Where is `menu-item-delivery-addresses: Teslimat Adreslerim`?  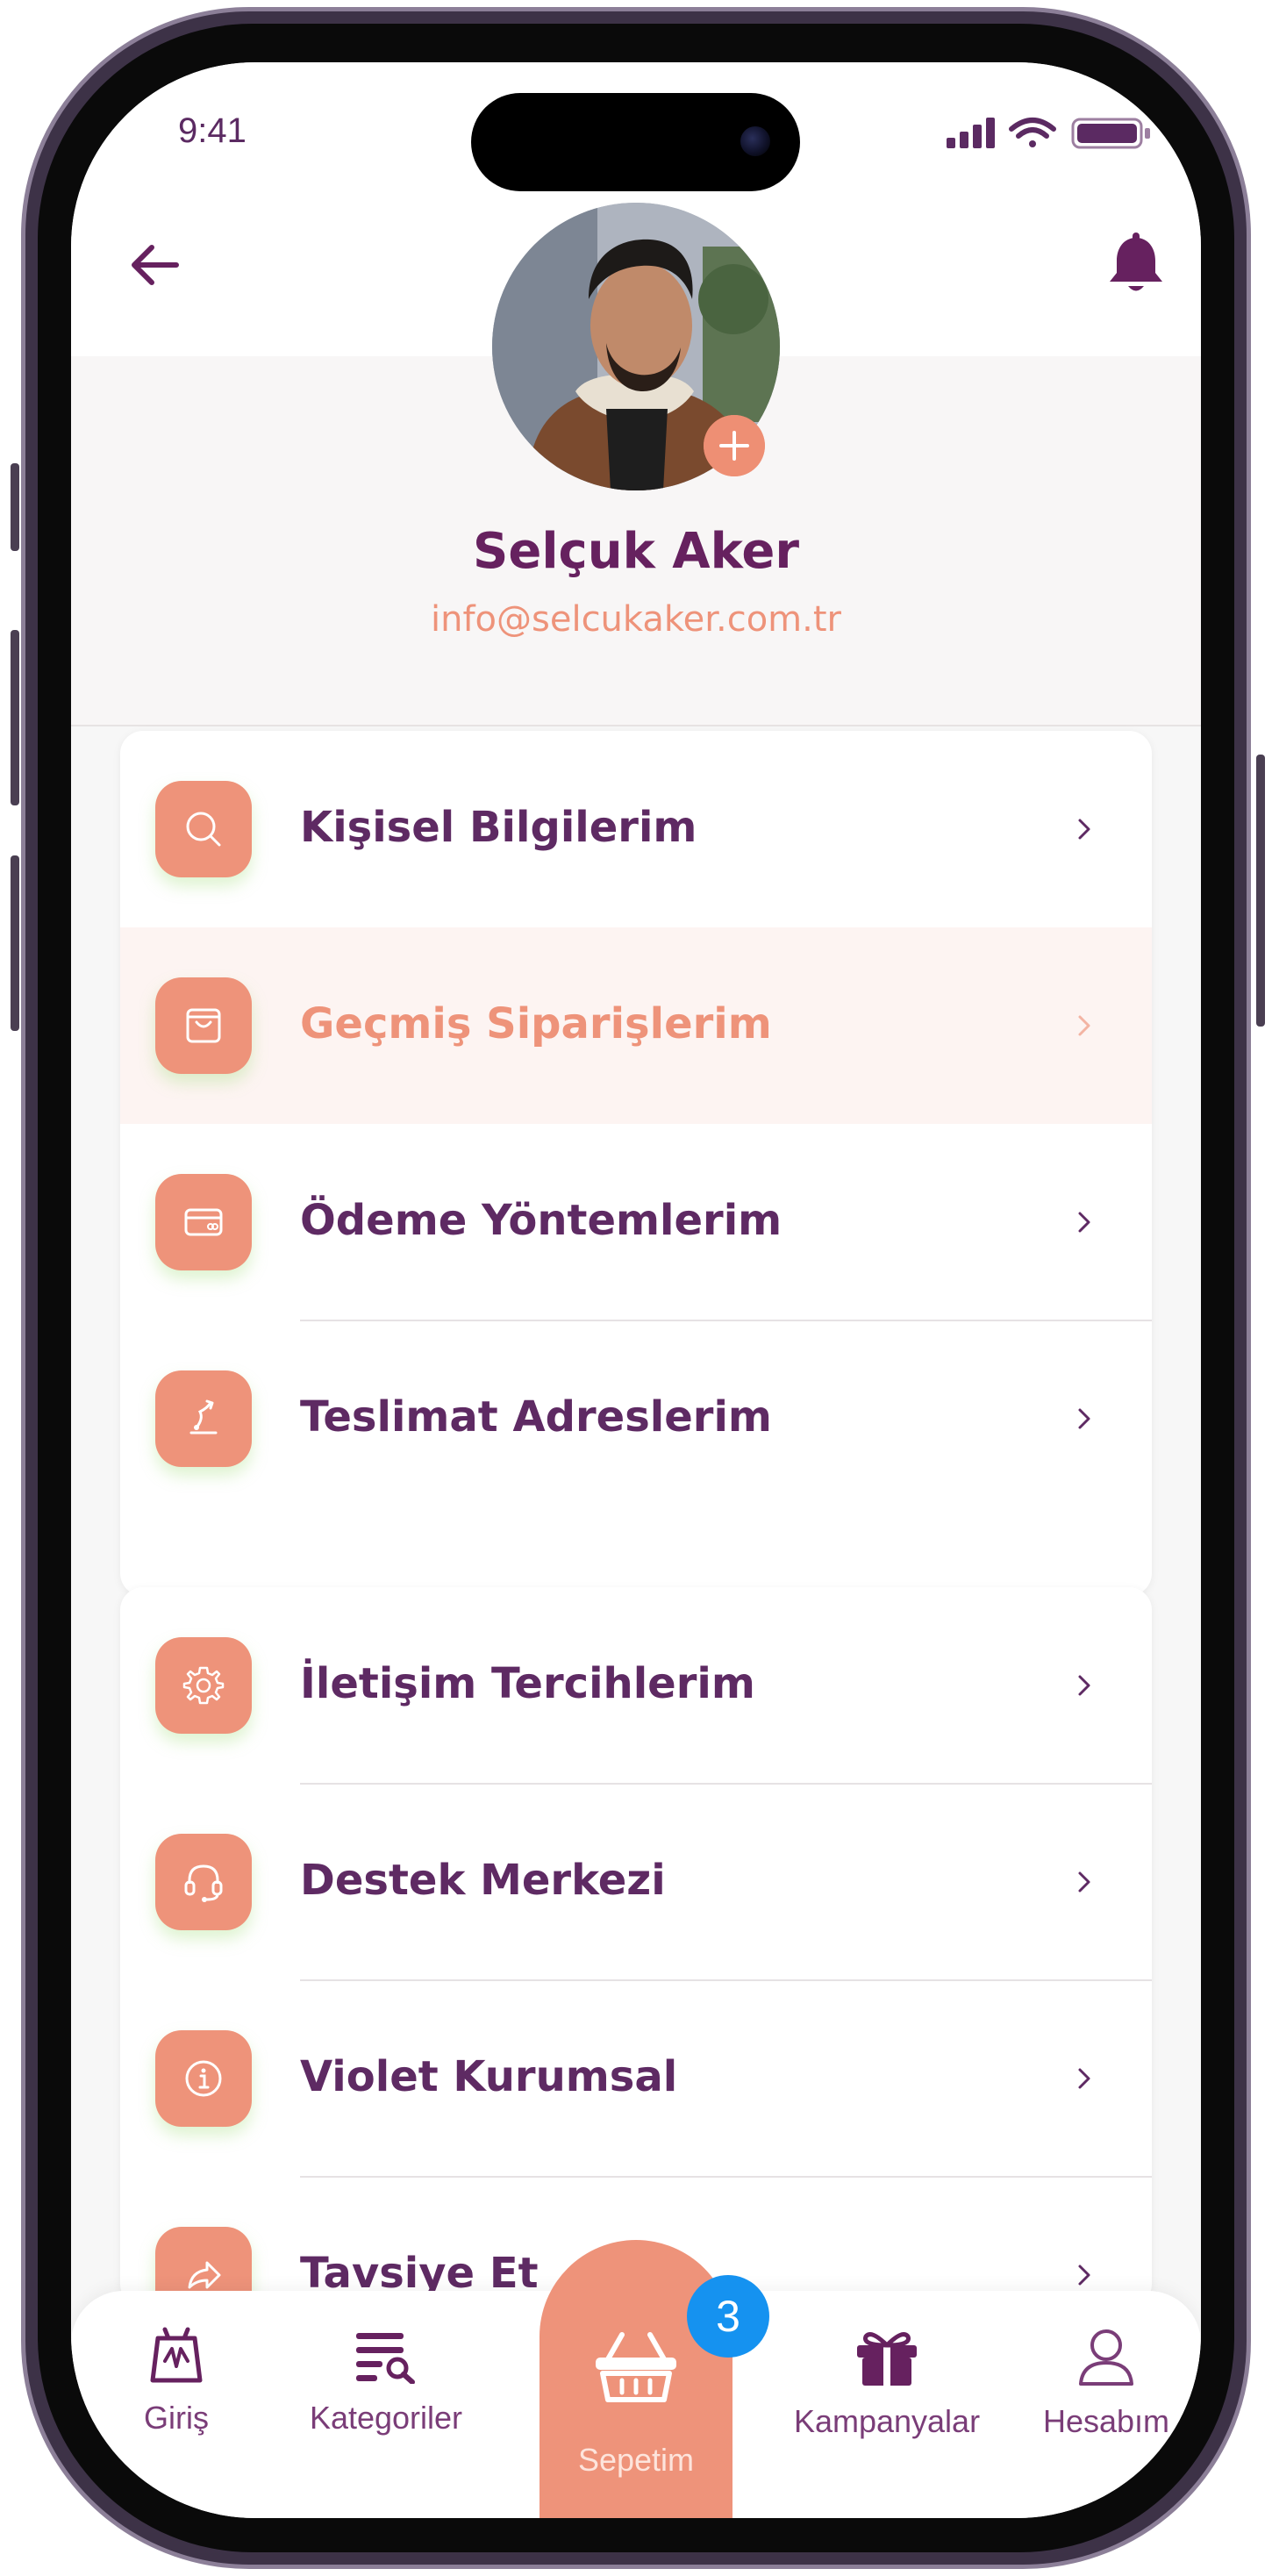
menu-item-delivery-addresses: Teslimat Adreslerim is located at coordinates (636, 1418).